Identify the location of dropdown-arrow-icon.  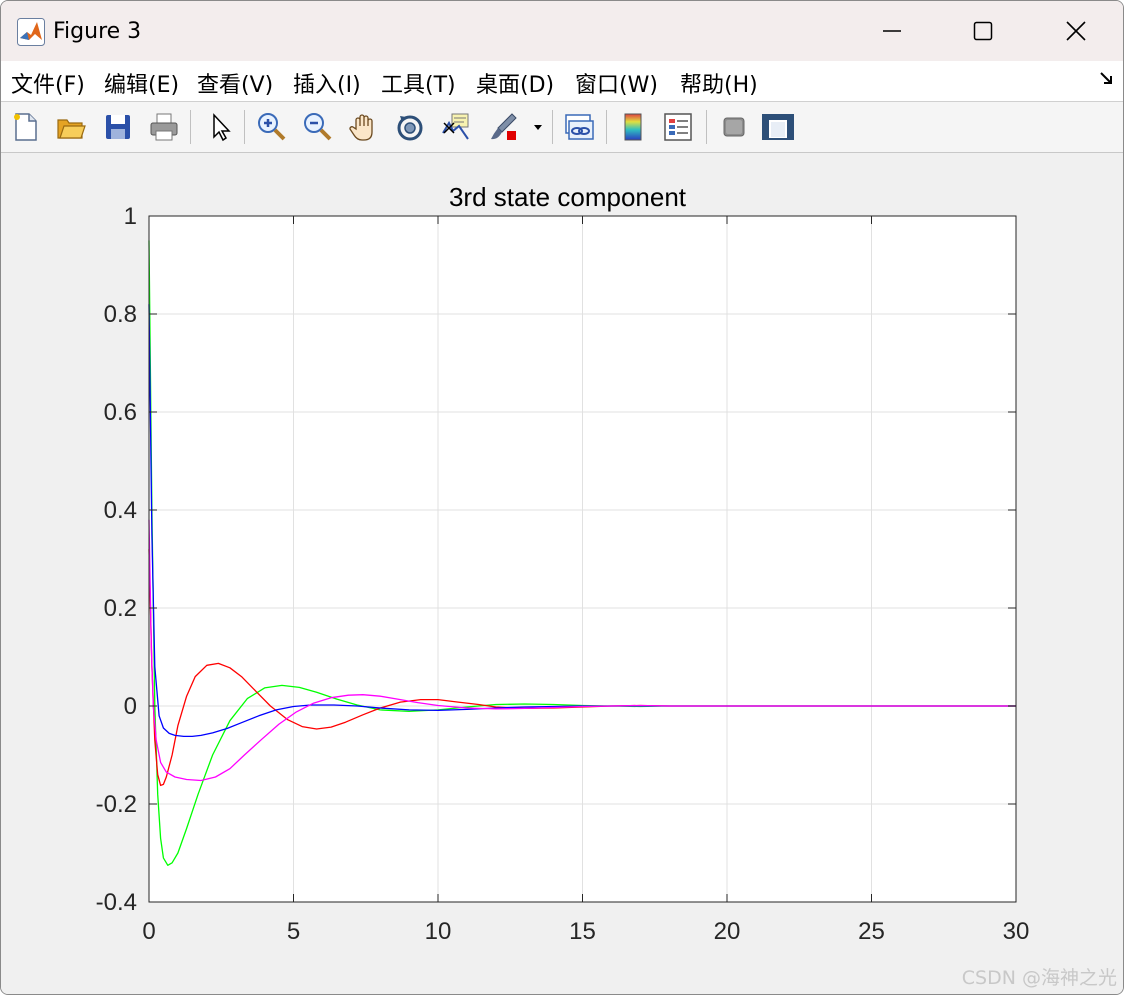
(538, 127).